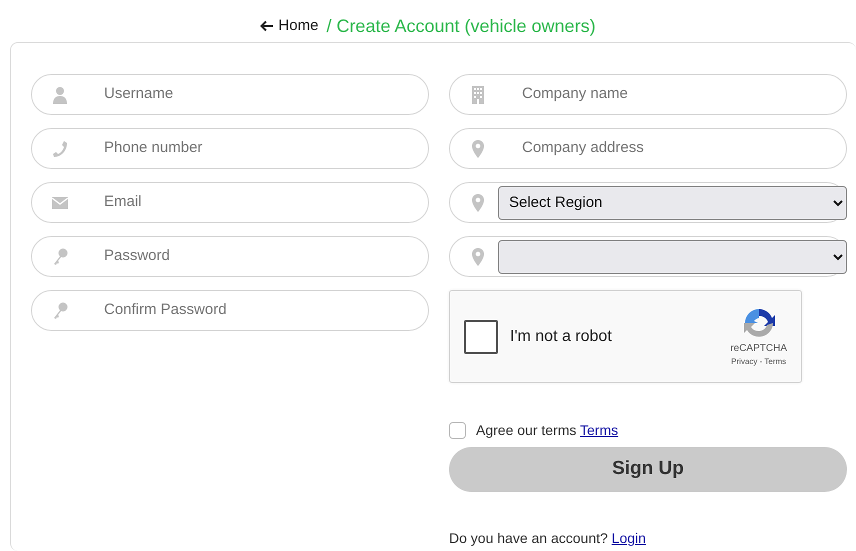 The height and width of the screenshot is (551, 856). Describe the element at coordinates (256, 148) in the screenshot. I see `input-field: Phone number` at that location.